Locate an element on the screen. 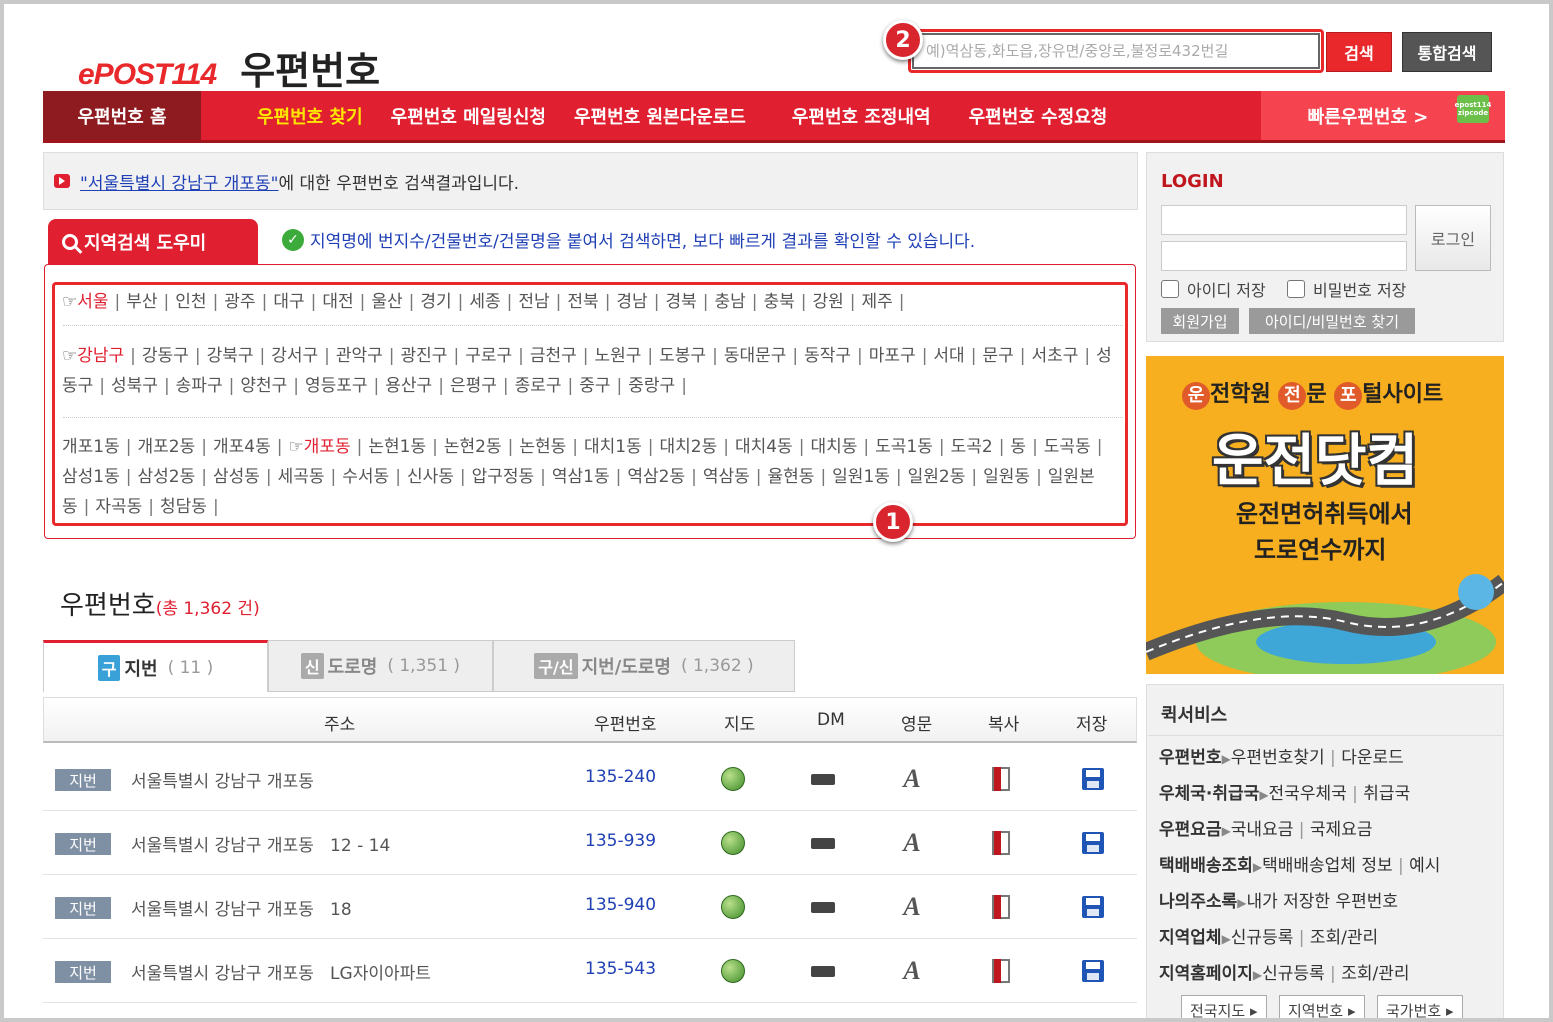  login-button: 로그인 is located at coordinates (1453, 238).